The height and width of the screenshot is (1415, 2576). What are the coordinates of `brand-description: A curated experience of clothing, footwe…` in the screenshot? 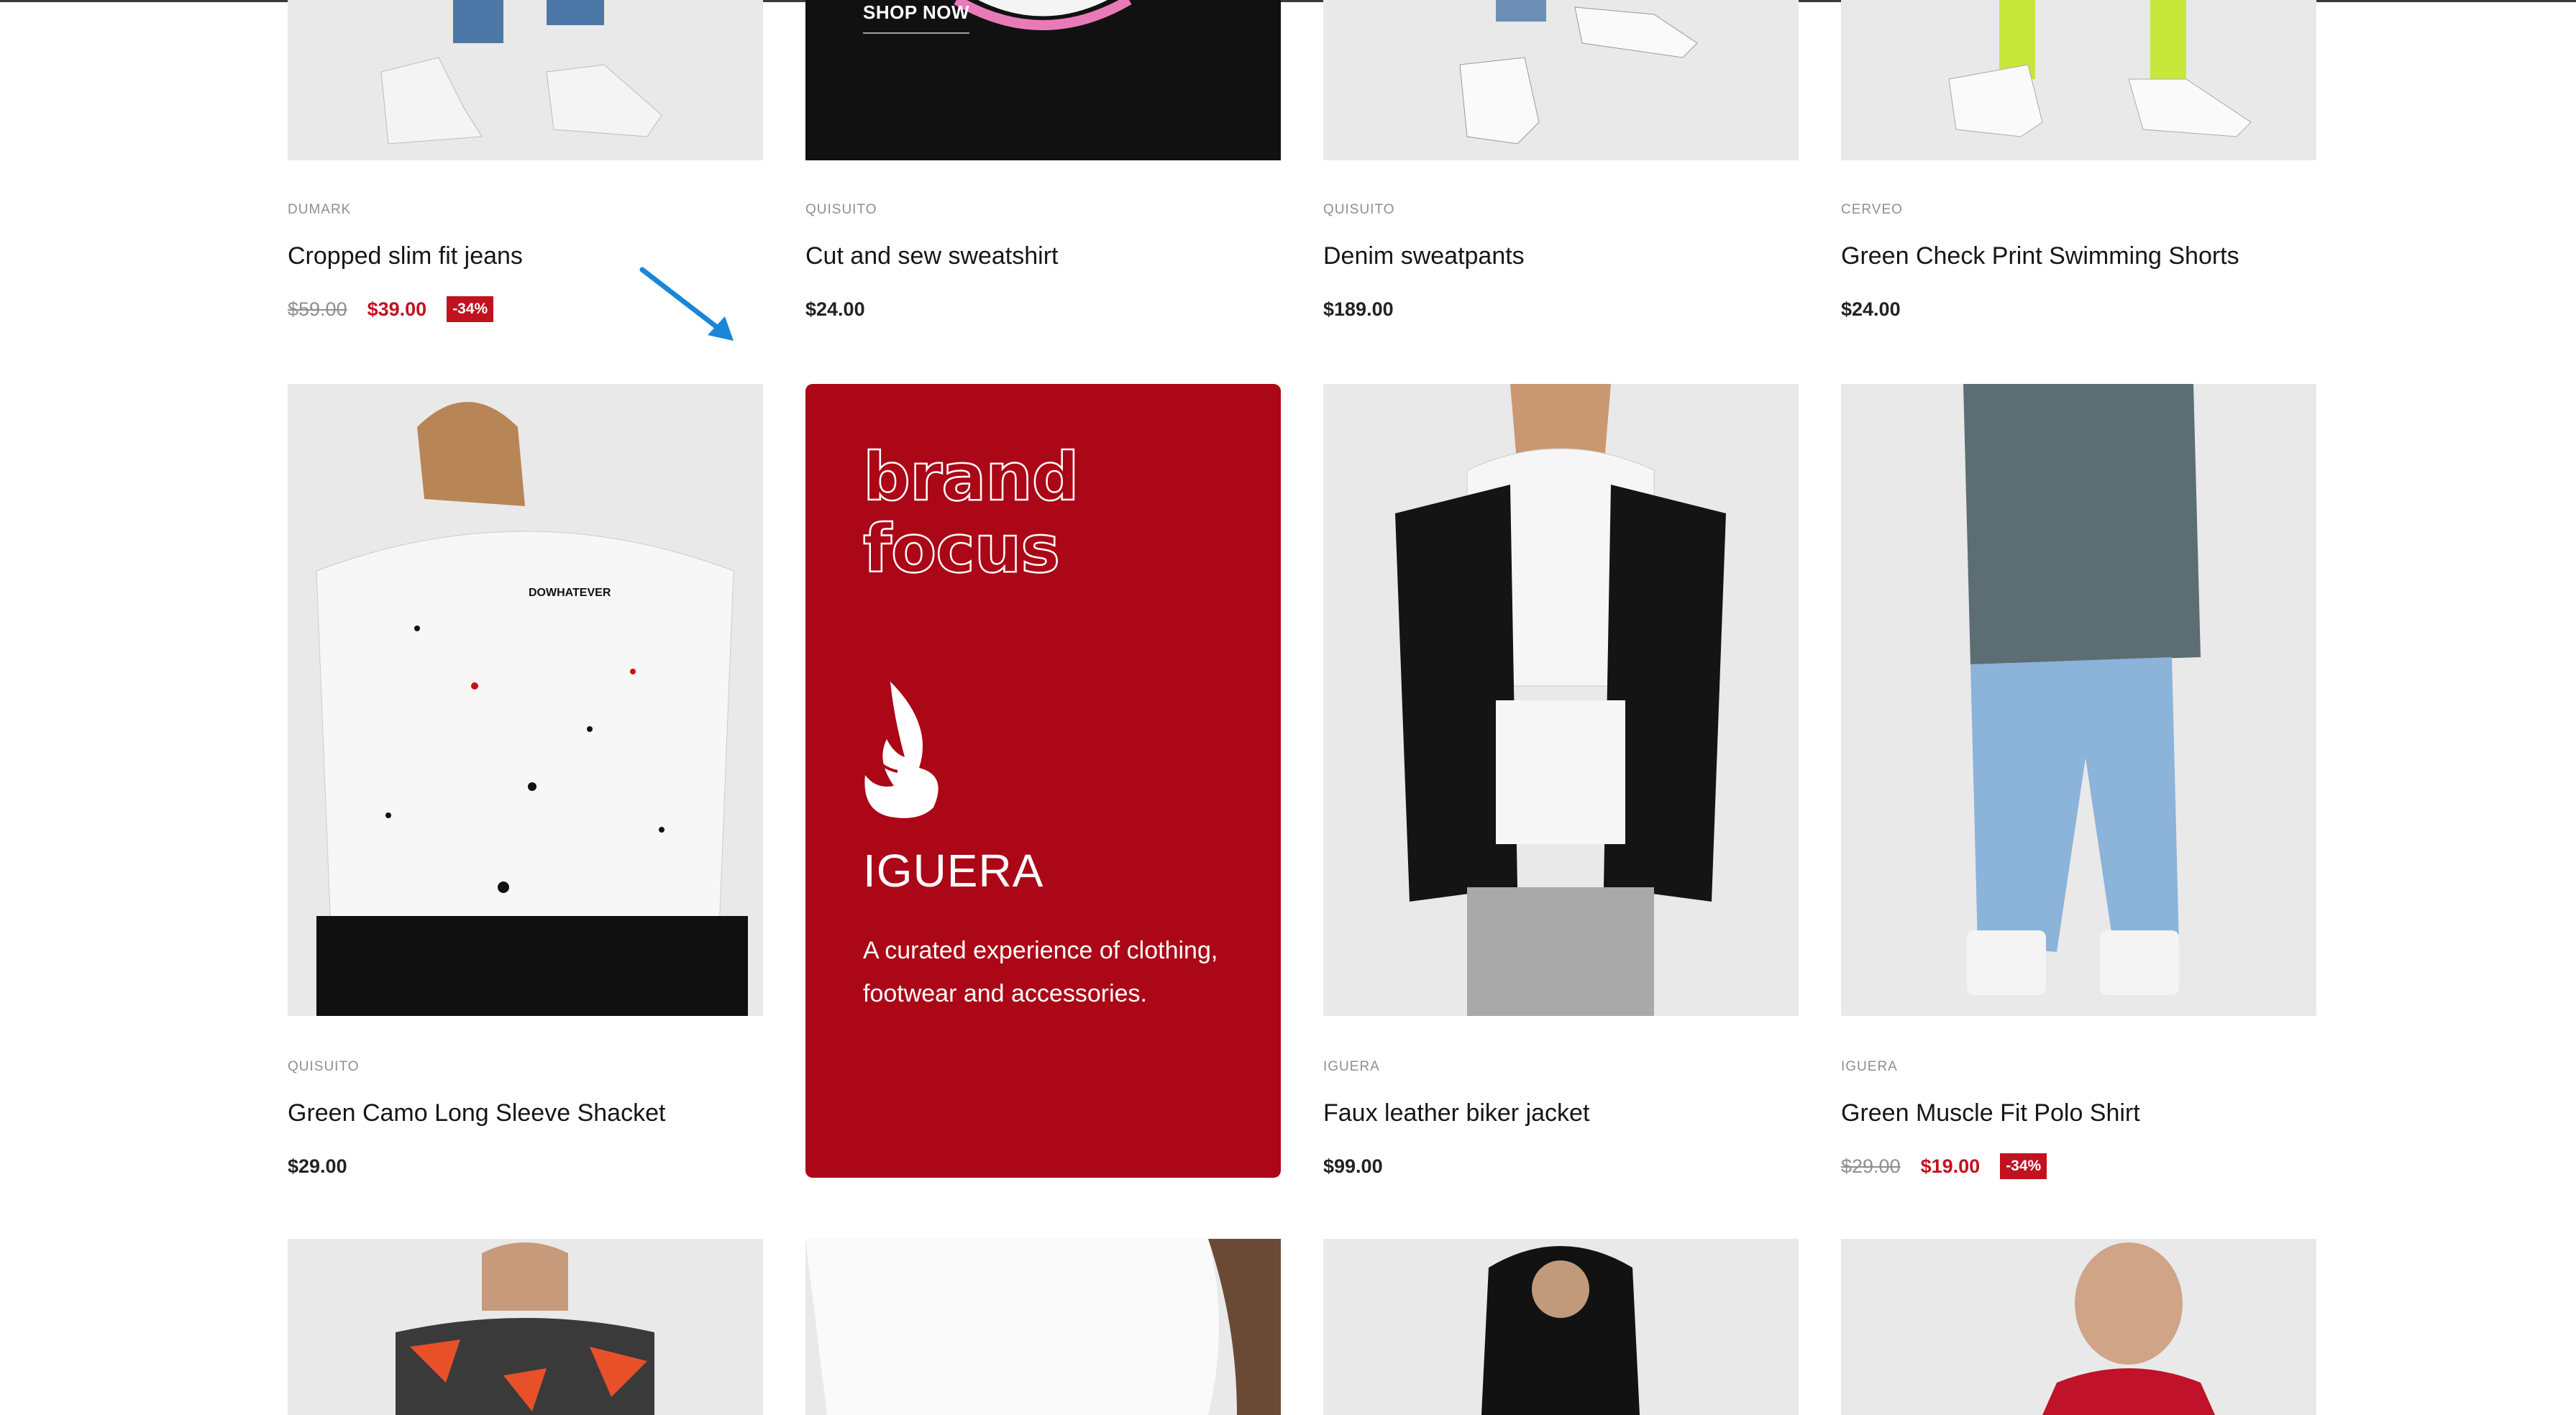 It's located at (1040, 972).